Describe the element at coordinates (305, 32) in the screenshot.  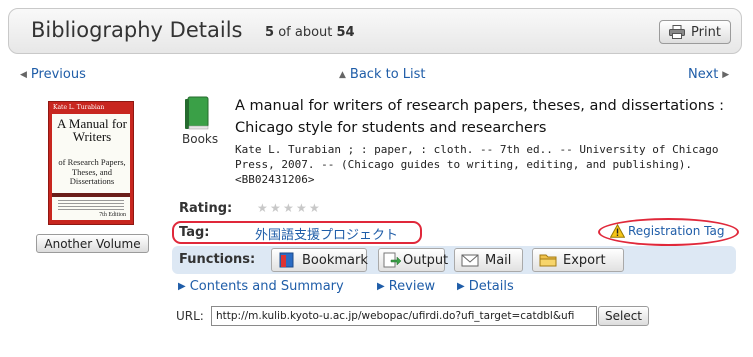
I see `of-label: of about` at that location.